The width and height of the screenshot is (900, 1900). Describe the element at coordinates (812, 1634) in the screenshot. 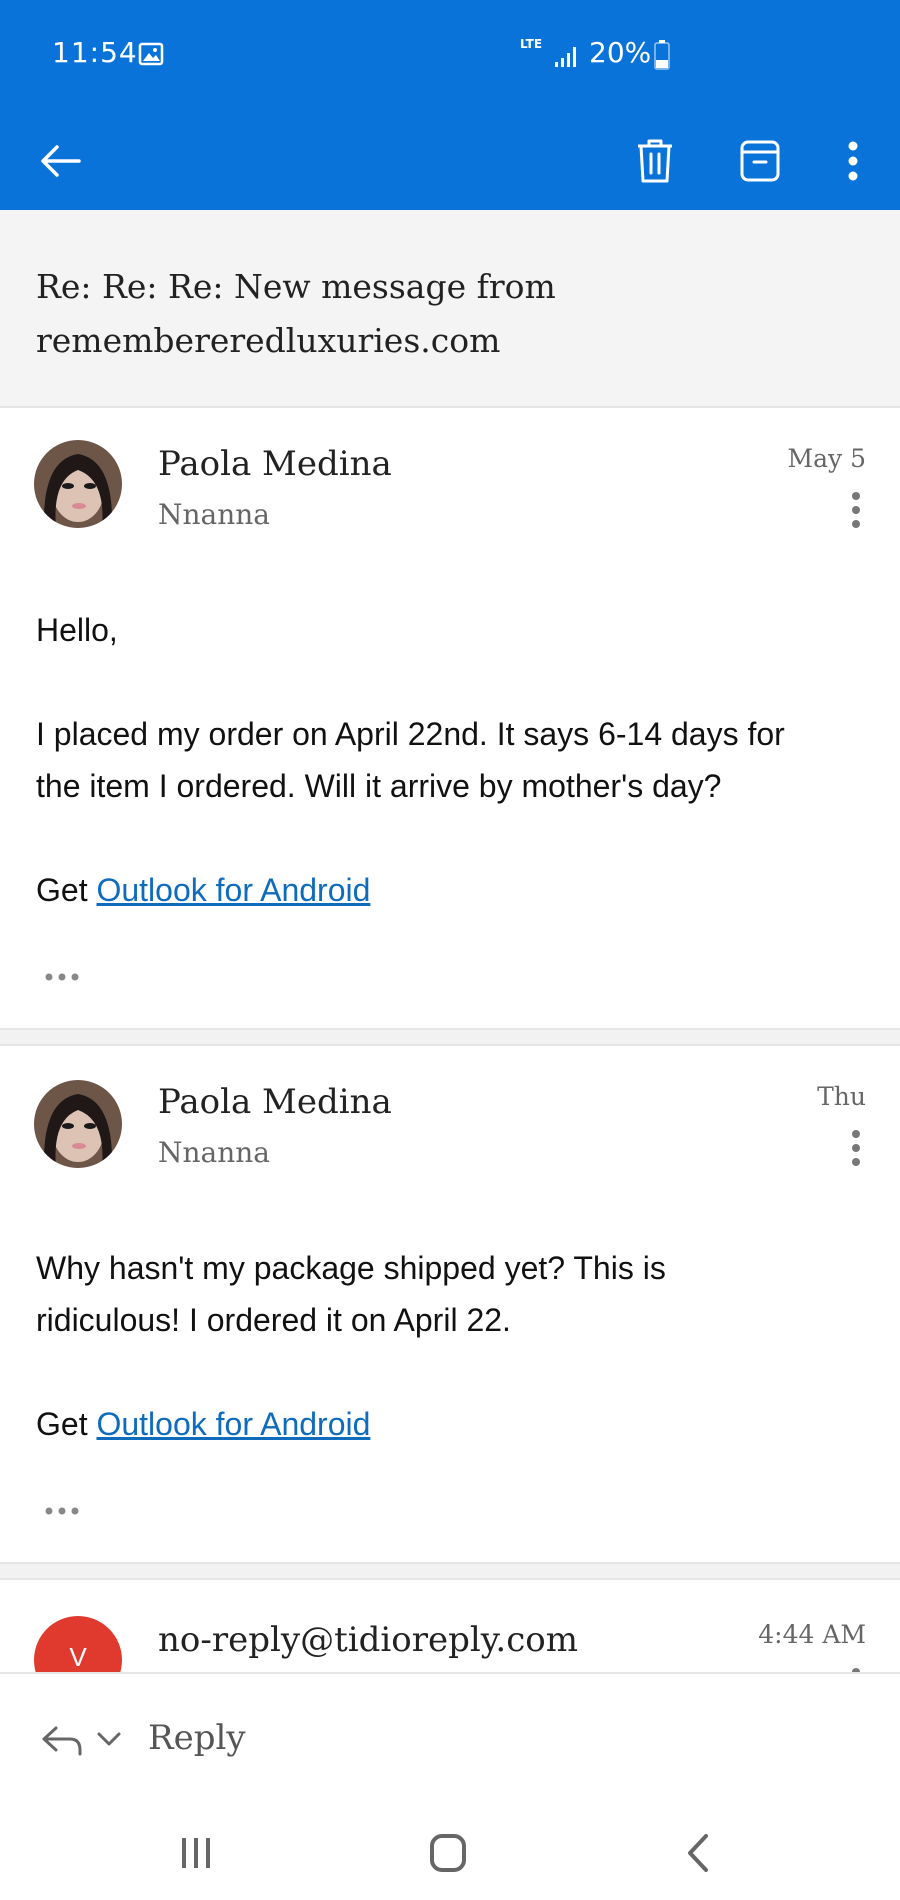

I see `message-date: 4:44 AM` at that location.